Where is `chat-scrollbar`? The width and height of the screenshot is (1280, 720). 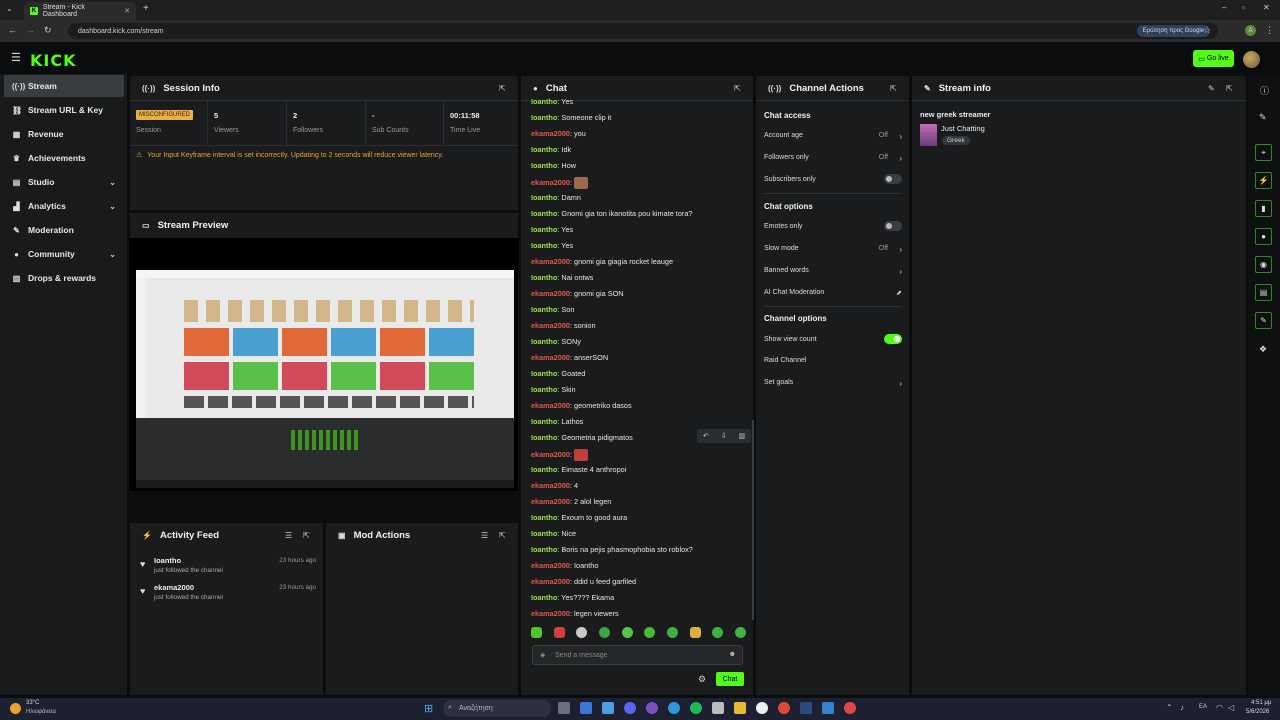 chat-scrollbar is located at coordinates (753, 520).